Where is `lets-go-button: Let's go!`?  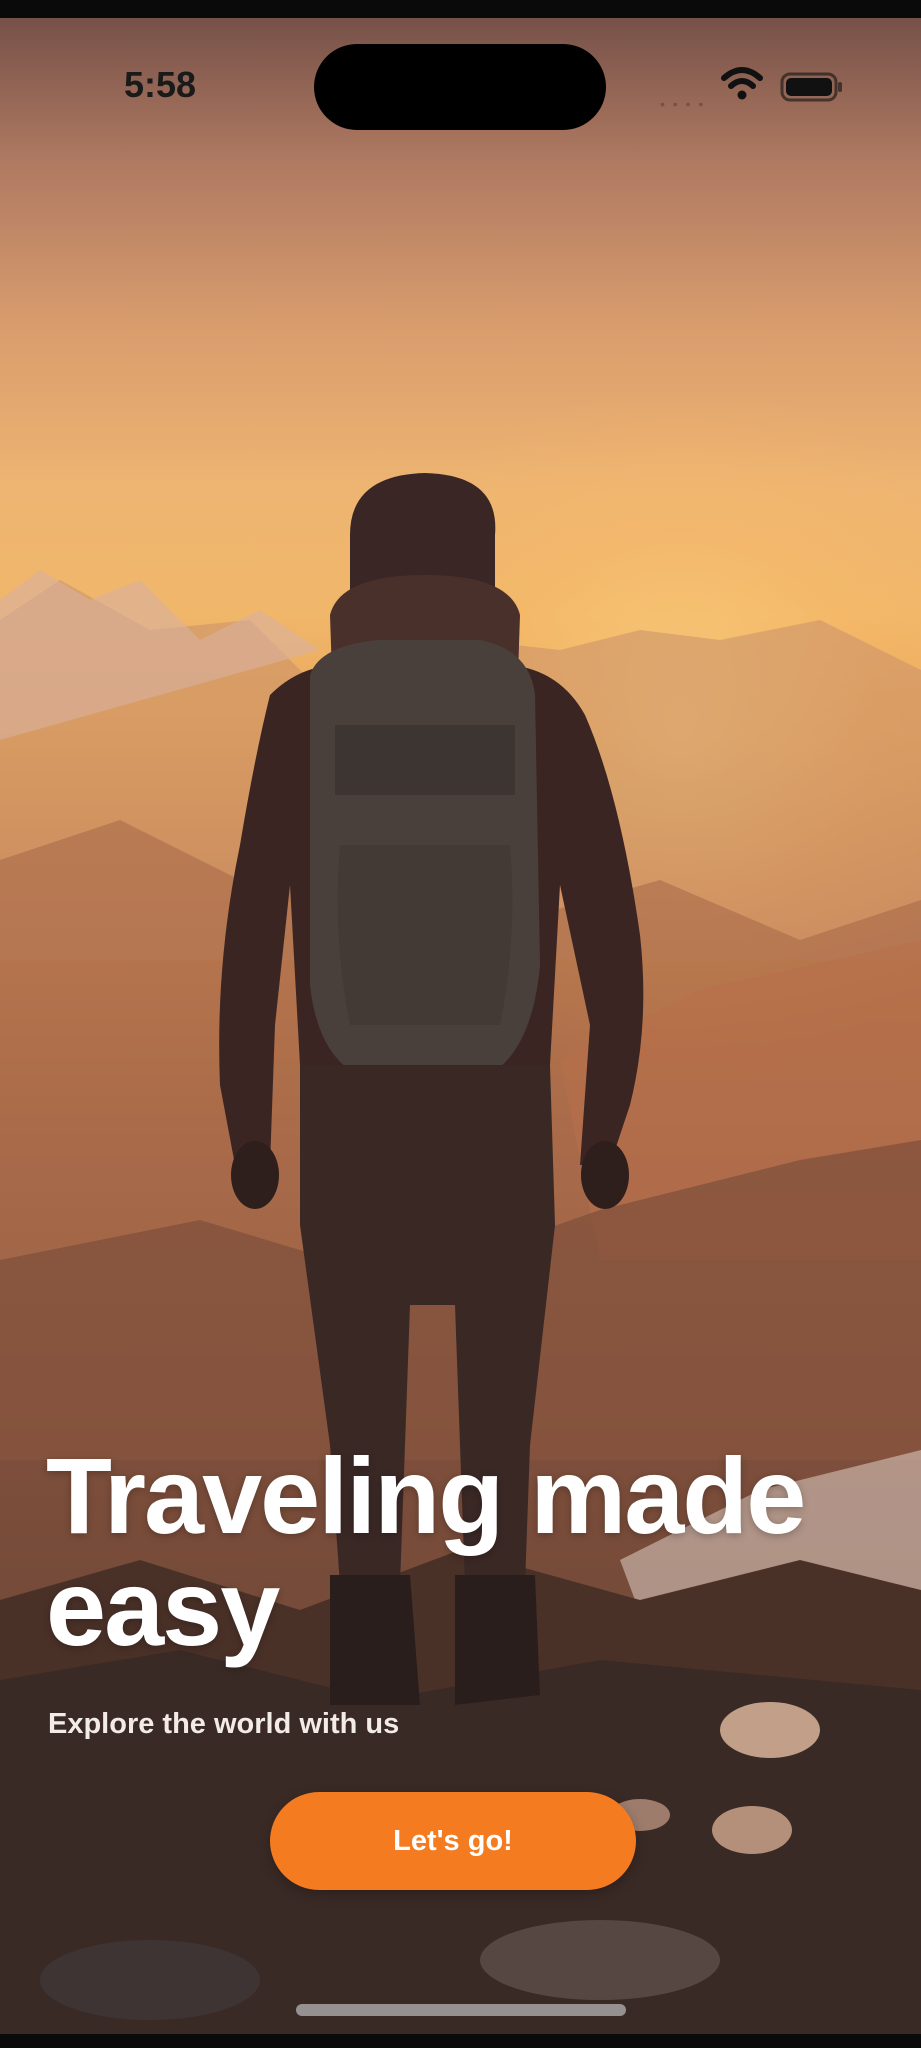
lets-go-button: Let's go! is located at coordinates (453, 1841).